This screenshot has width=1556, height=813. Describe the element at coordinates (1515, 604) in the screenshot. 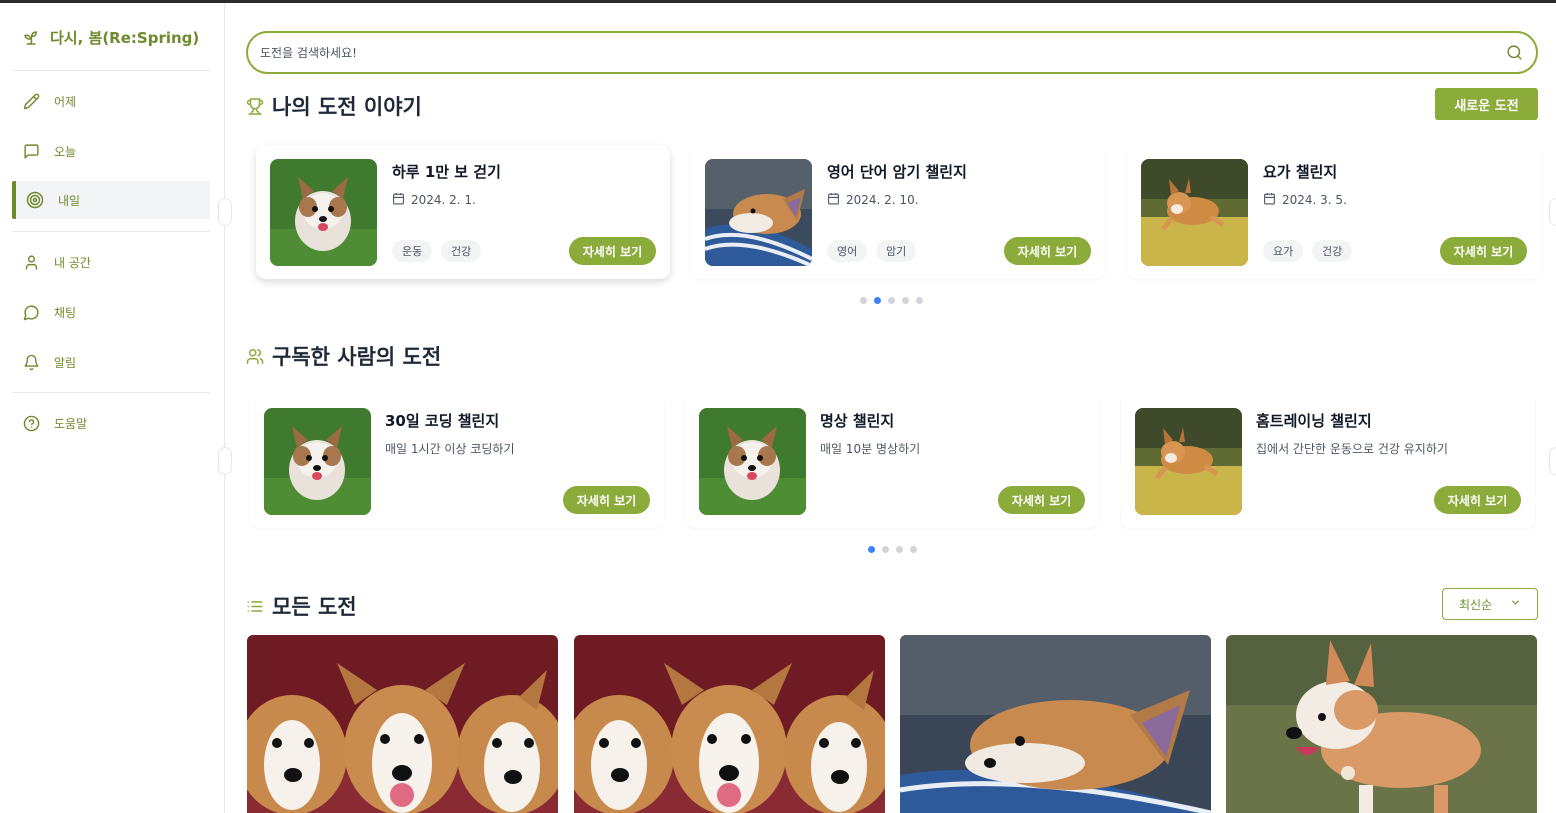

I see `chevron-down-icon` at that location.